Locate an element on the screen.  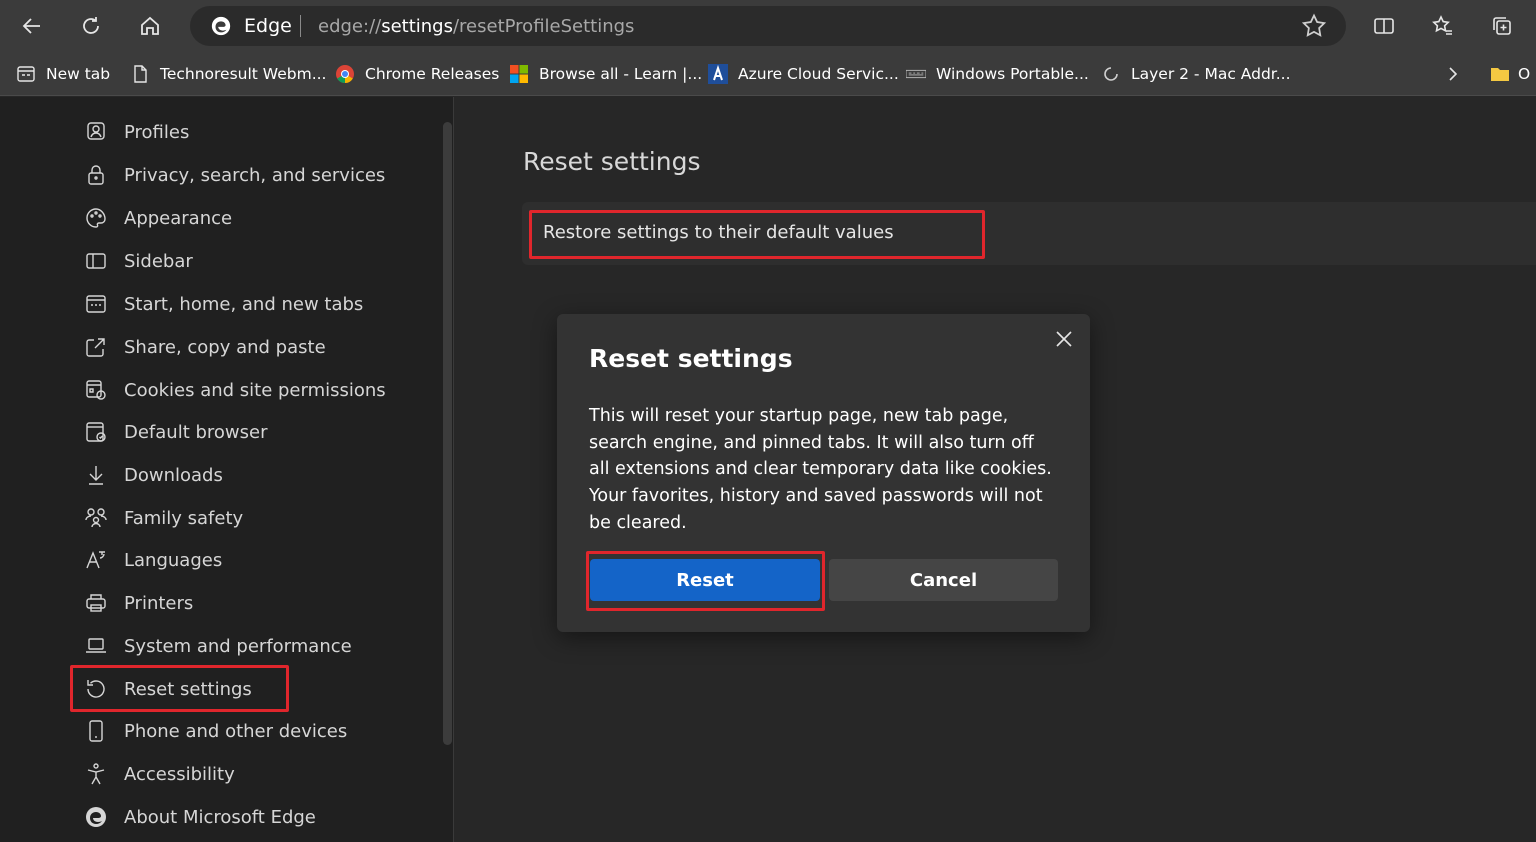
refresh-button is located at coordinates (91, 26).